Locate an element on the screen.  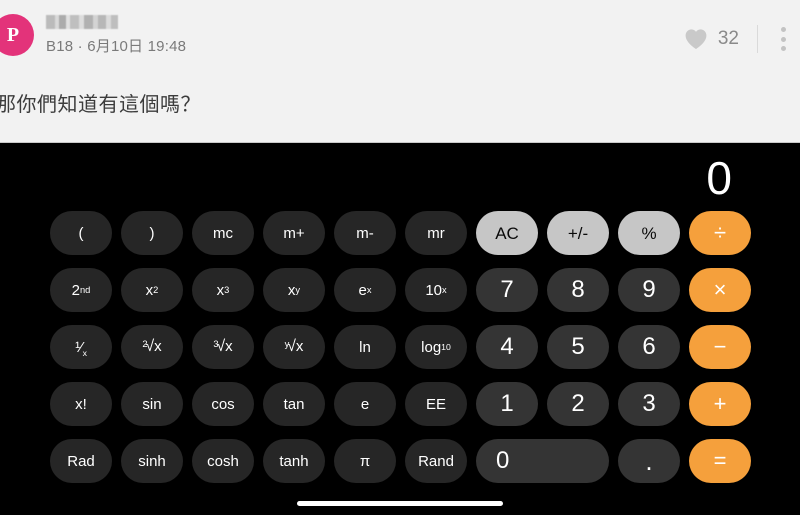
key-5: 5 is located at coordinates (578, 347).